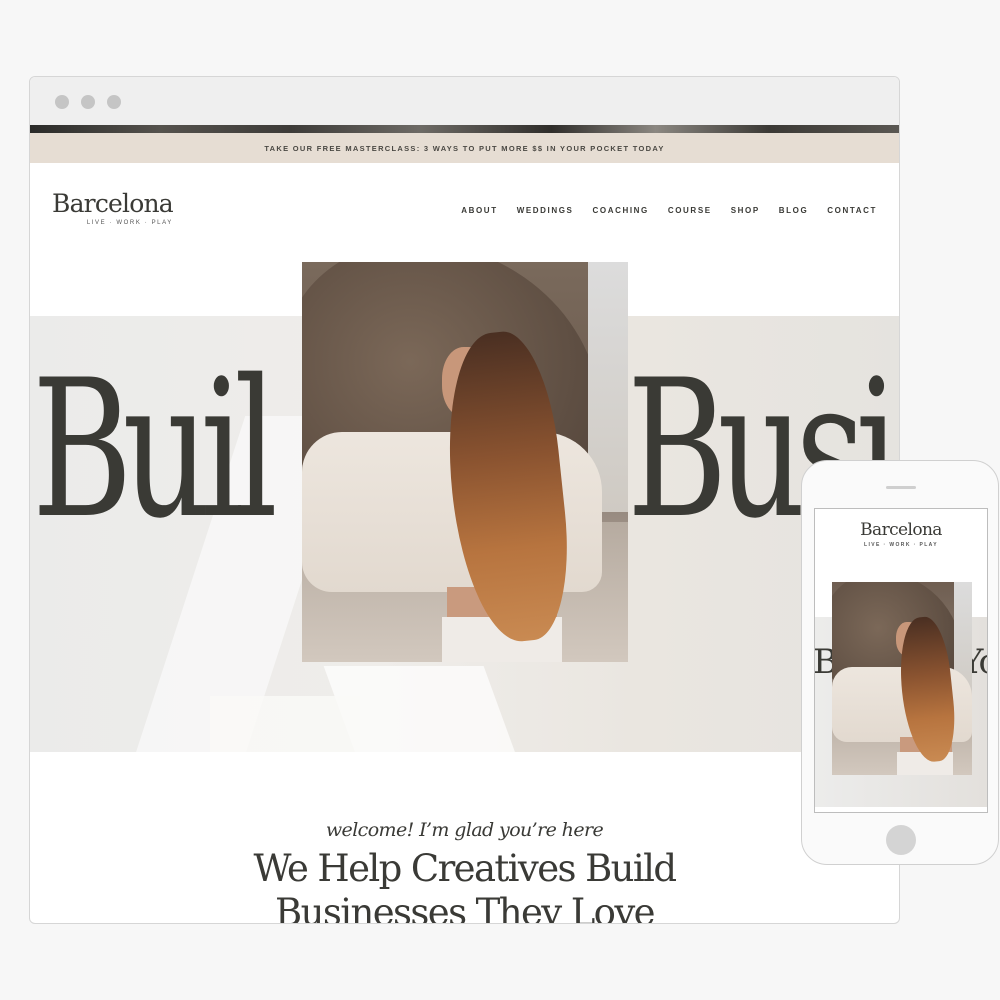 Image resolution: width=1000 pixels, height=1000 pixels. Describe the element at coordinates (113, 203) in the screenshot. I see `logo-title: Barcelona` at that location.